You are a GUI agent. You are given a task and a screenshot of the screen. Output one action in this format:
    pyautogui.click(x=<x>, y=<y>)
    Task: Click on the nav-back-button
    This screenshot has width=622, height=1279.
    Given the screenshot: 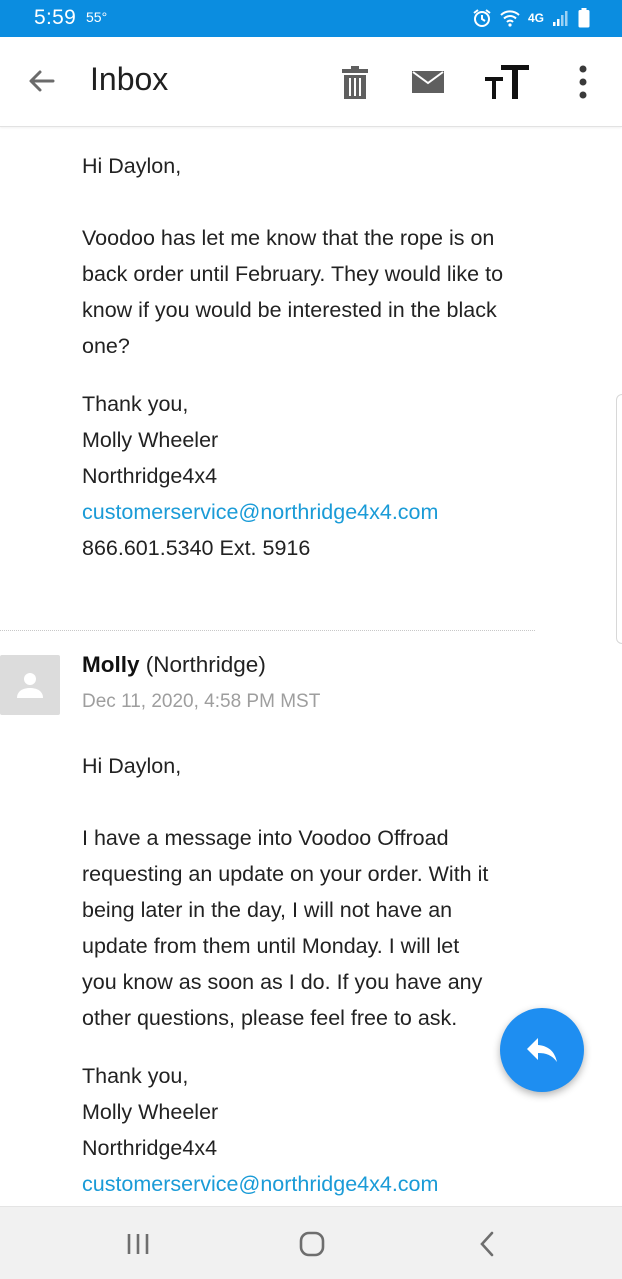 What is the action you would take?
    pyautogui.click(x=487, y=1244)
    